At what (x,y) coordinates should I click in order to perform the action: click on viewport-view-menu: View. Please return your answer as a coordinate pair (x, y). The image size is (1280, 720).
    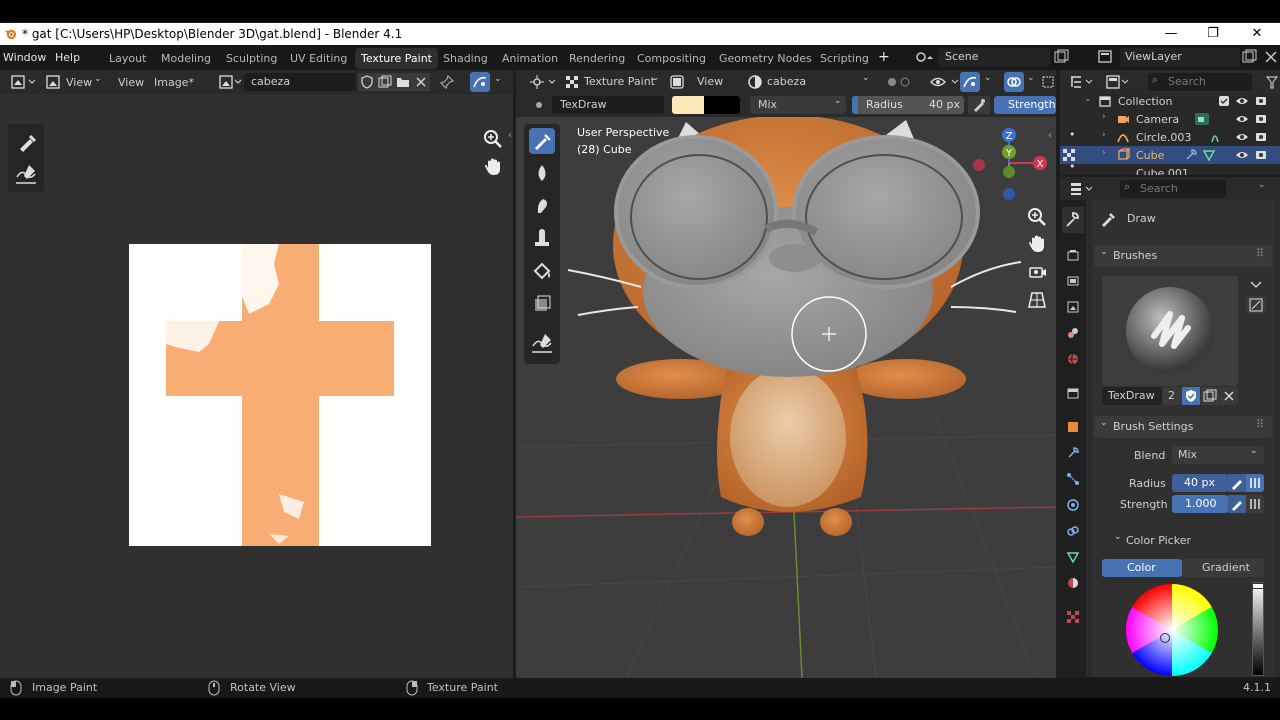
    Looking at the image, I should click on (710, 81).